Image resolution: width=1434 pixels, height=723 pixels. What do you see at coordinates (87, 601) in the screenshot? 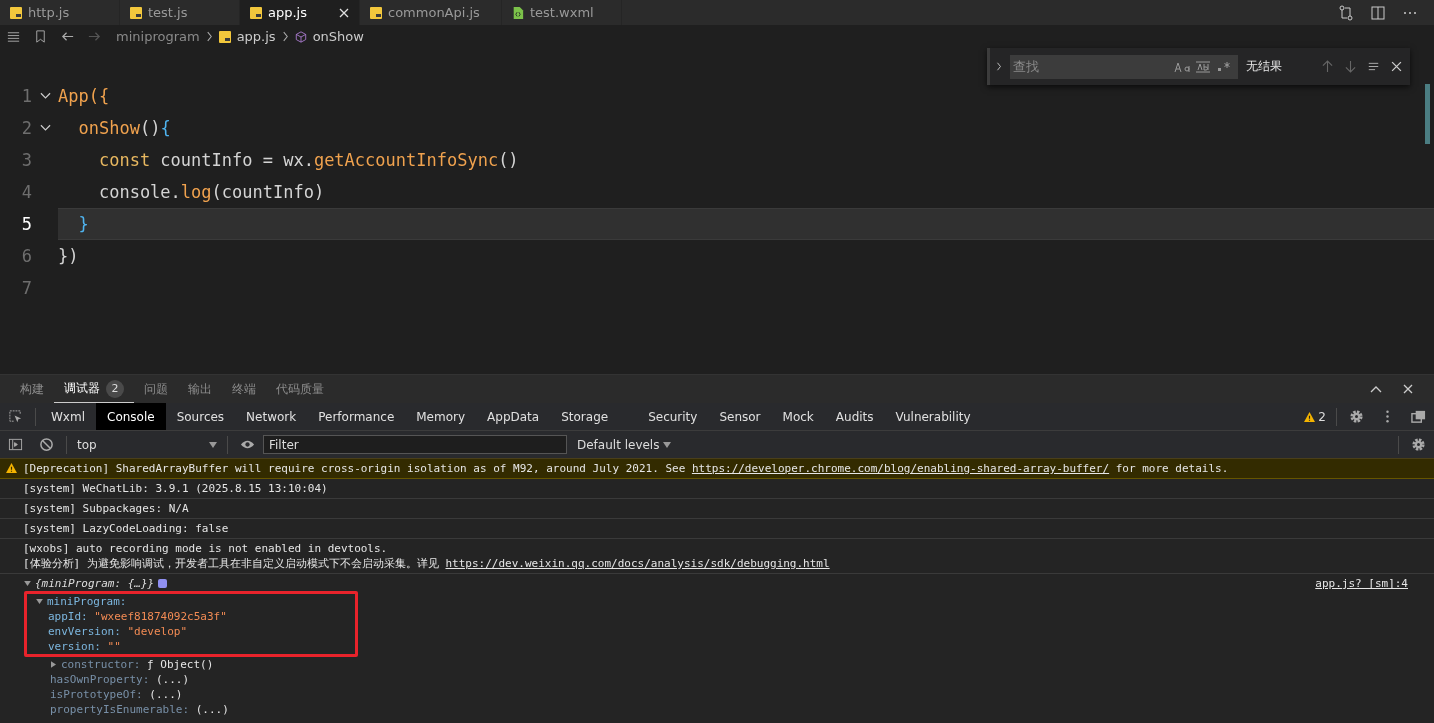
I see `property-key: miniProgram:` at bounding box center [87, 601].